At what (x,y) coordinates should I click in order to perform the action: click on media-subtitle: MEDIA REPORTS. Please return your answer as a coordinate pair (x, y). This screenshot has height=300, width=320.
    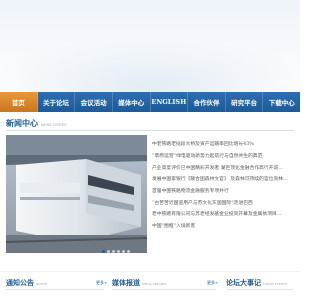
    Looking at the image, I should click on (154, 284).